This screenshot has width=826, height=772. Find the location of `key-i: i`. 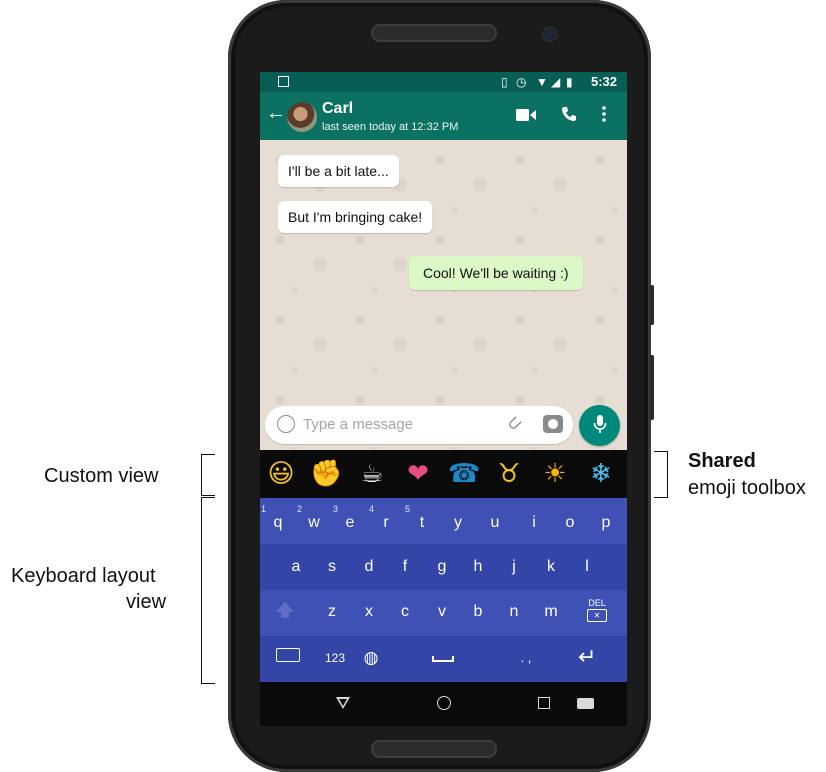

key-i: i is located at coordinates (534, 523).